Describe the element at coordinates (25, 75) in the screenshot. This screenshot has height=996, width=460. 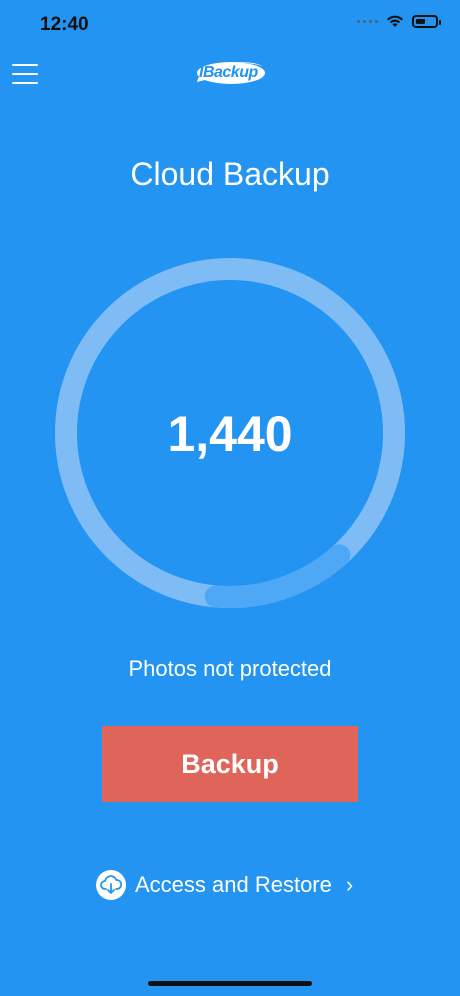
I see `hamburger-menu-icon` at that location.